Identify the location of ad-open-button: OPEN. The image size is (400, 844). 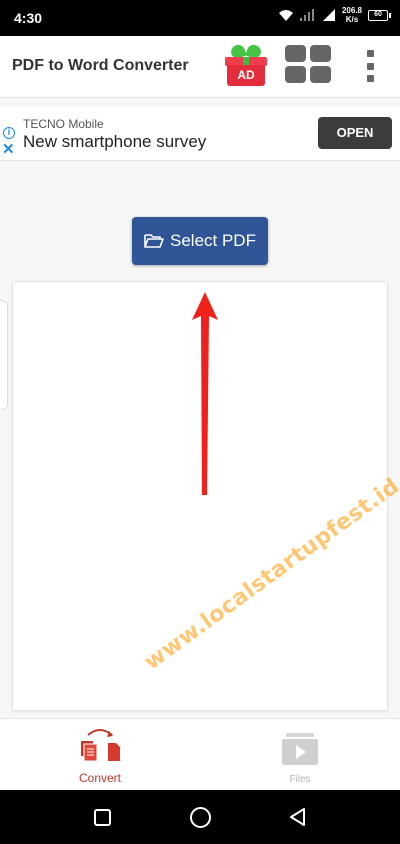
(355, 133).